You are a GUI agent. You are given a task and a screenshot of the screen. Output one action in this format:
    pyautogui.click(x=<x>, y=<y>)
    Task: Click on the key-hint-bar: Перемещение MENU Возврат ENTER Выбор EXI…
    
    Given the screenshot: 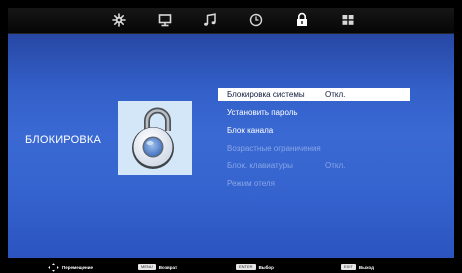 What is the action you would take?
    pyautogui.click(x=231, y=266)
    